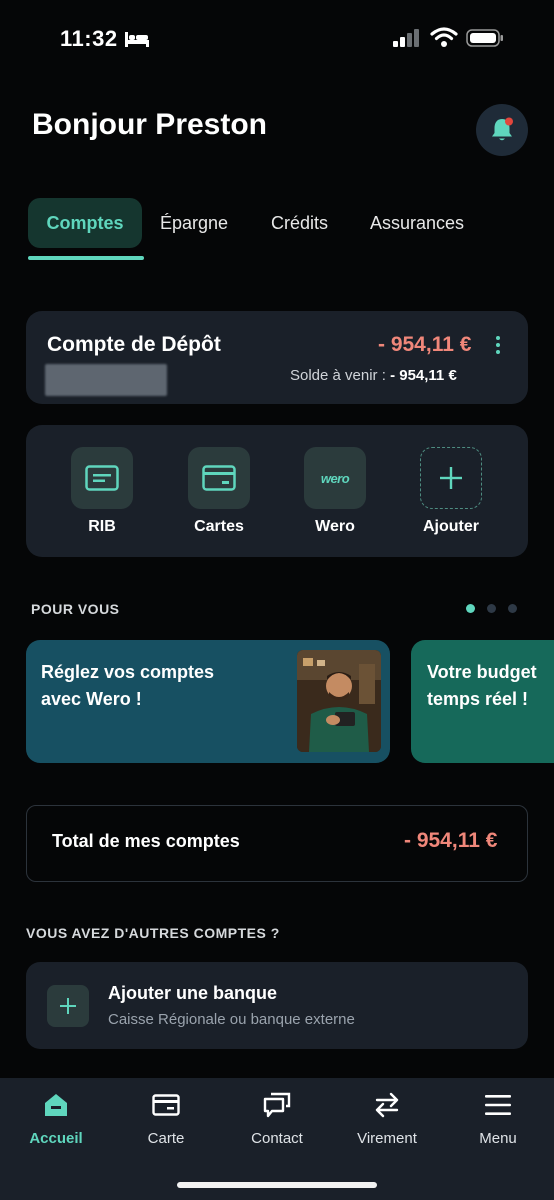 The width and height of the screenshot is (554, 1200). I want to click on active-tab-indicator, so click(86, 258).